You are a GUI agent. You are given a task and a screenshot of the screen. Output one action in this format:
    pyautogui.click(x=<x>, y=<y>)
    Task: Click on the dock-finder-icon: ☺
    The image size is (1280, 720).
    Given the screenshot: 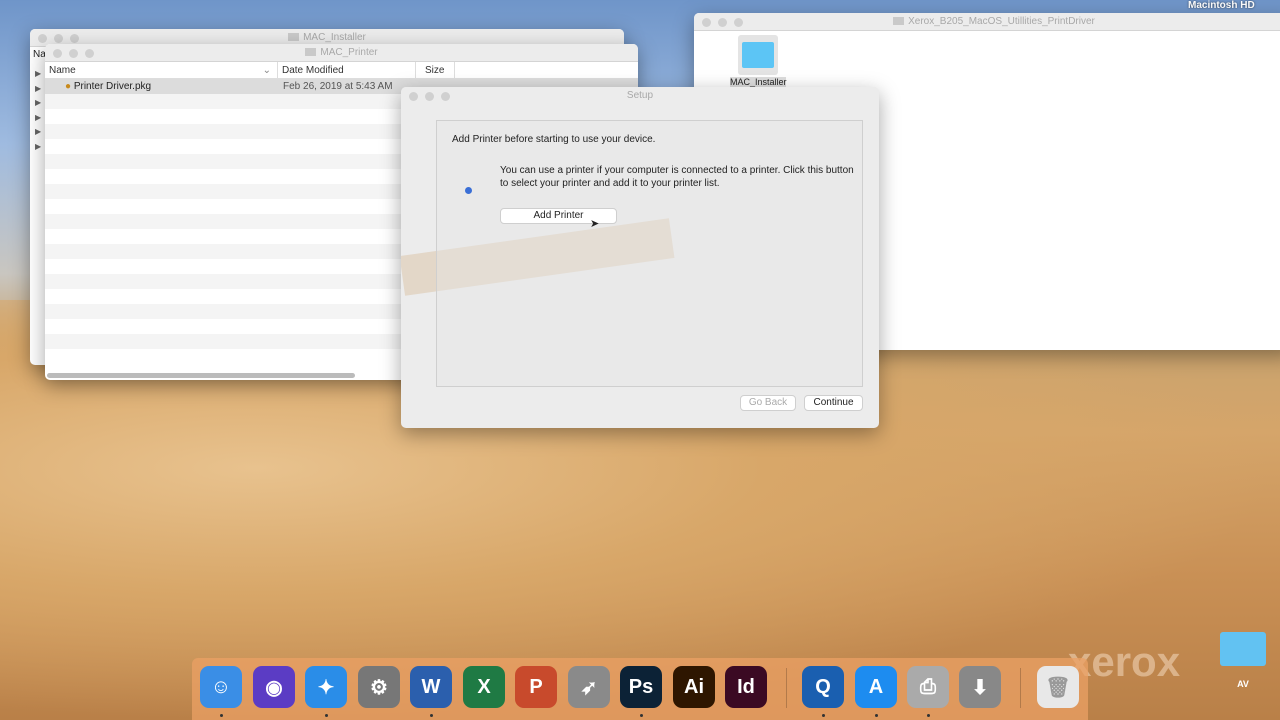 What is the action you would take?
    pyautogui.click(x=221, y=687)
    